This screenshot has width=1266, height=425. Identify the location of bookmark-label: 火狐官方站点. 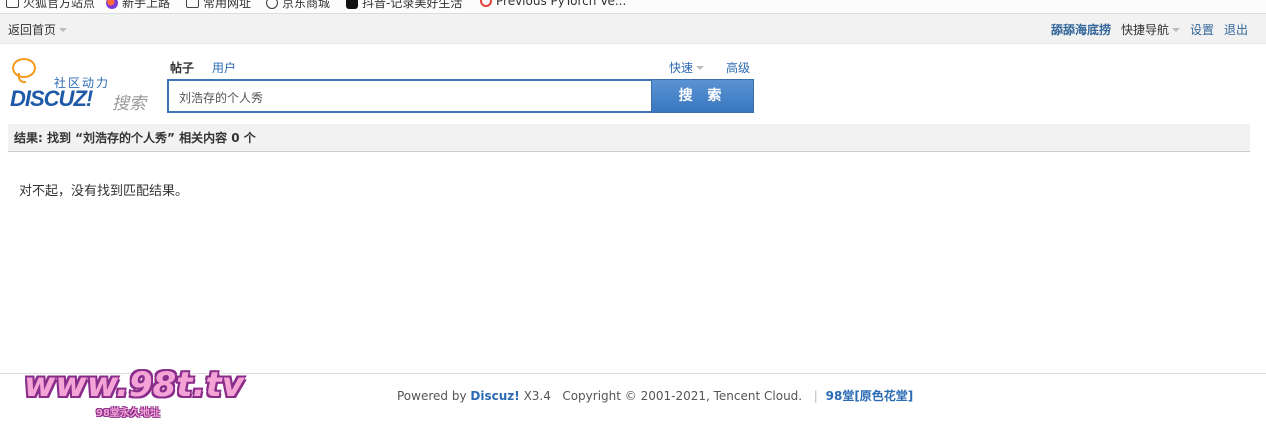
(59, 5).